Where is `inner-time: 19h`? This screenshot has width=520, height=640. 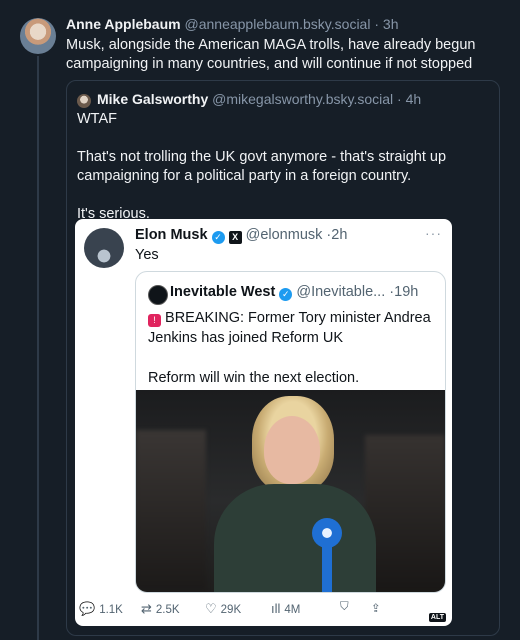 inner-time: 19h is located at coordinates (406, 292).